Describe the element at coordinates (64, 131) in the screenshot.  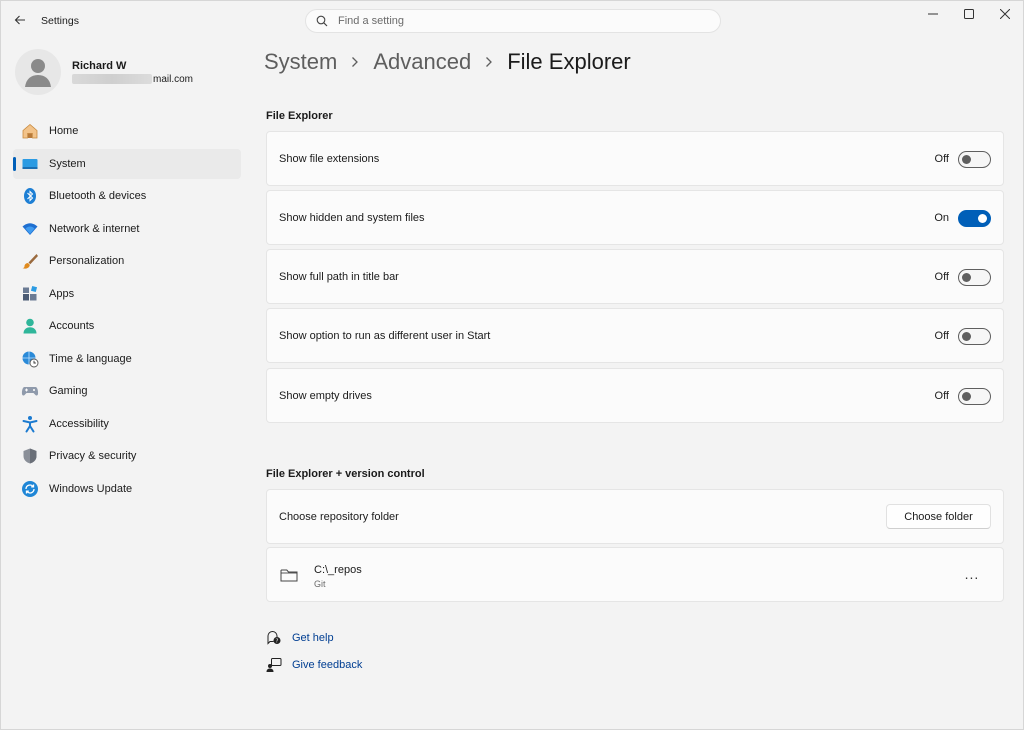
I see `sidebar-item-label: Home` at that location.